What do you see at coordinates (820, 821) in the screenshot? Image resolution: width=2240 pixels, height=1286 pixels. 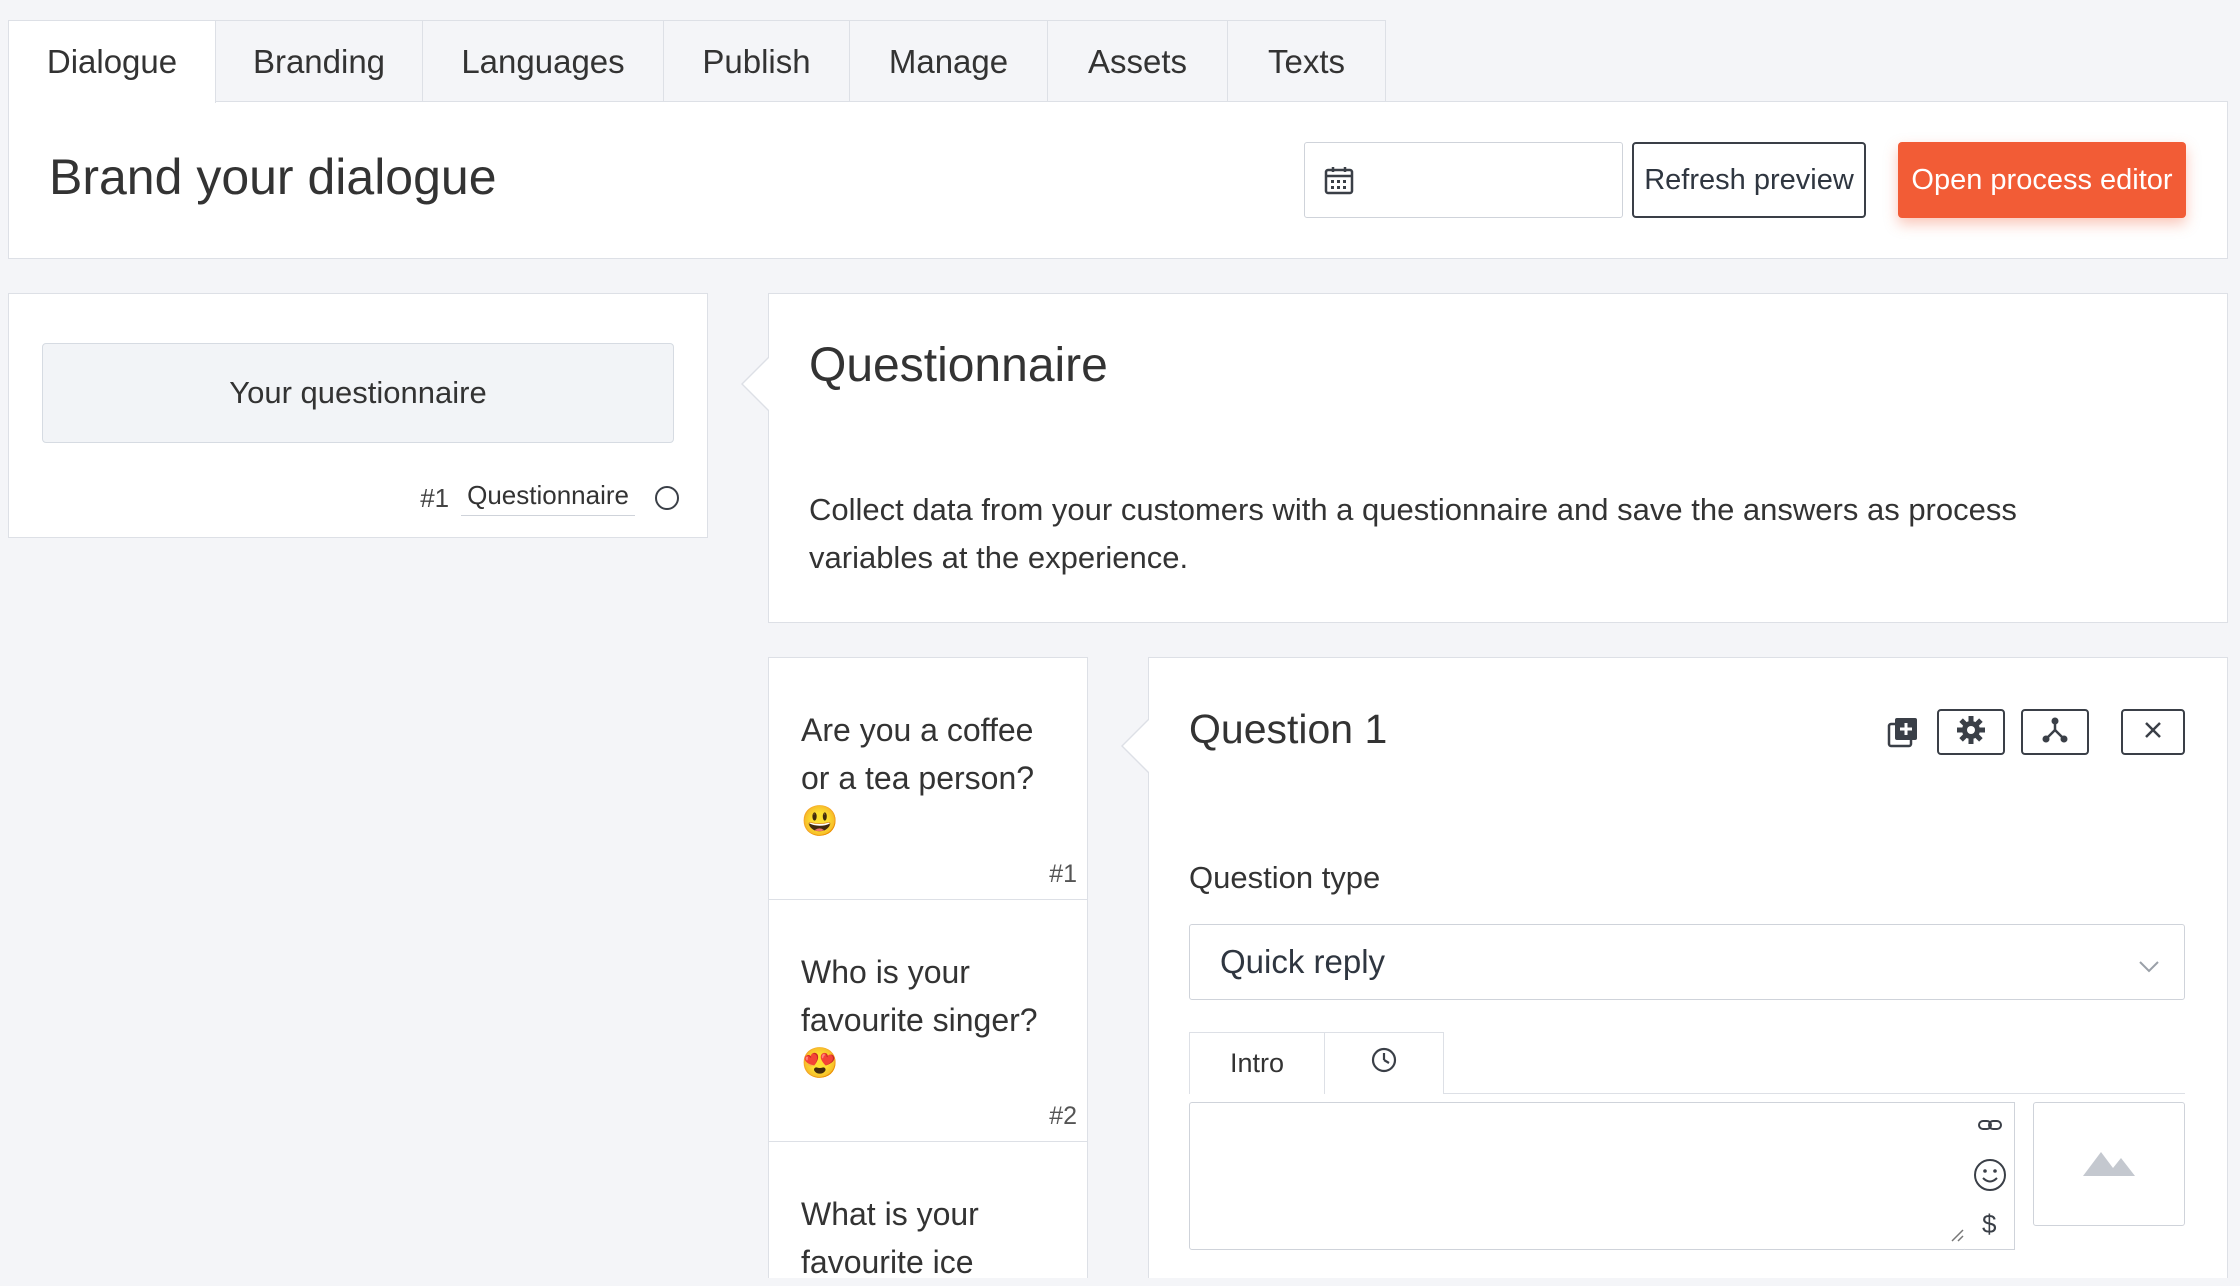 I see `smiley-emoji-icon: 😃` at bounding box center [820, 821].